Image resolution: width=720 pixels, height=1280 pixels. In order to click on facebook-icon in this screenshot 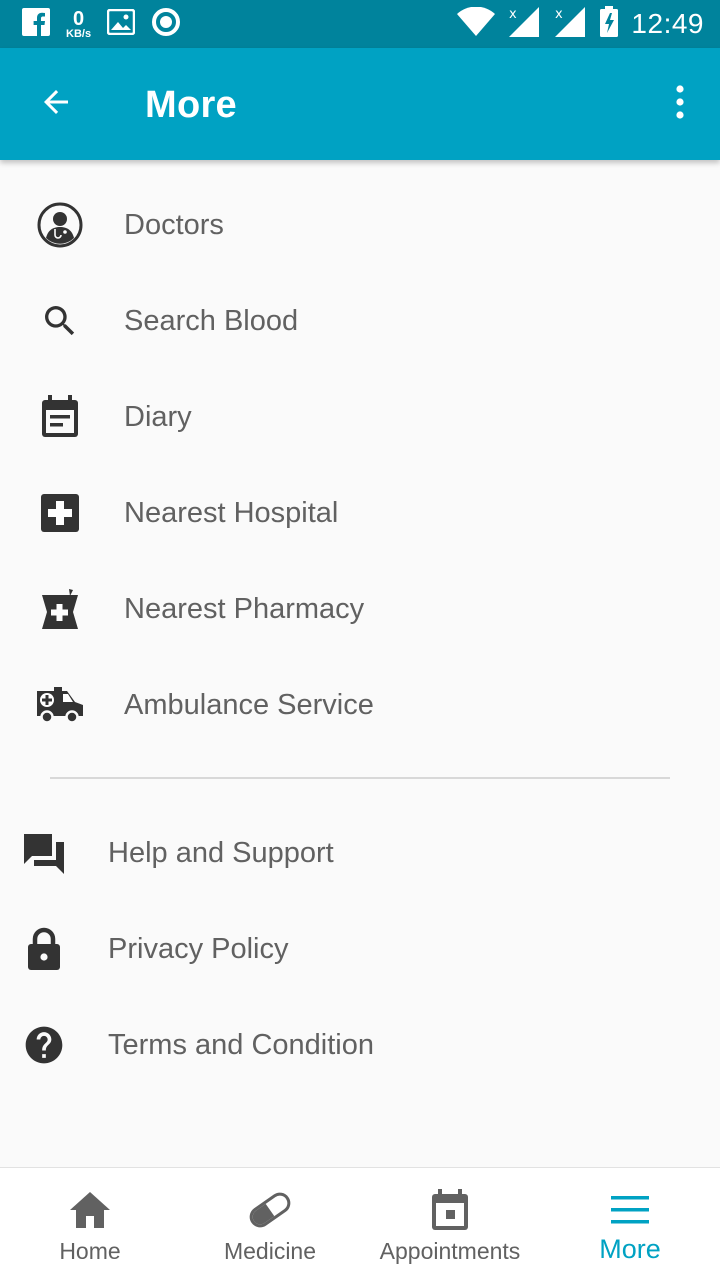, I will do `click(36, 24)`.